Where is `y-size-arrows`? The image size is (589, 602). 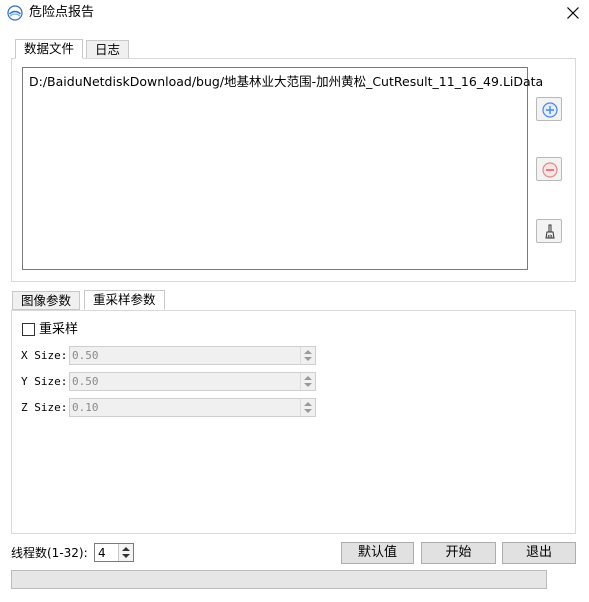 y-size-arrows is located at coordinates (307, 381).